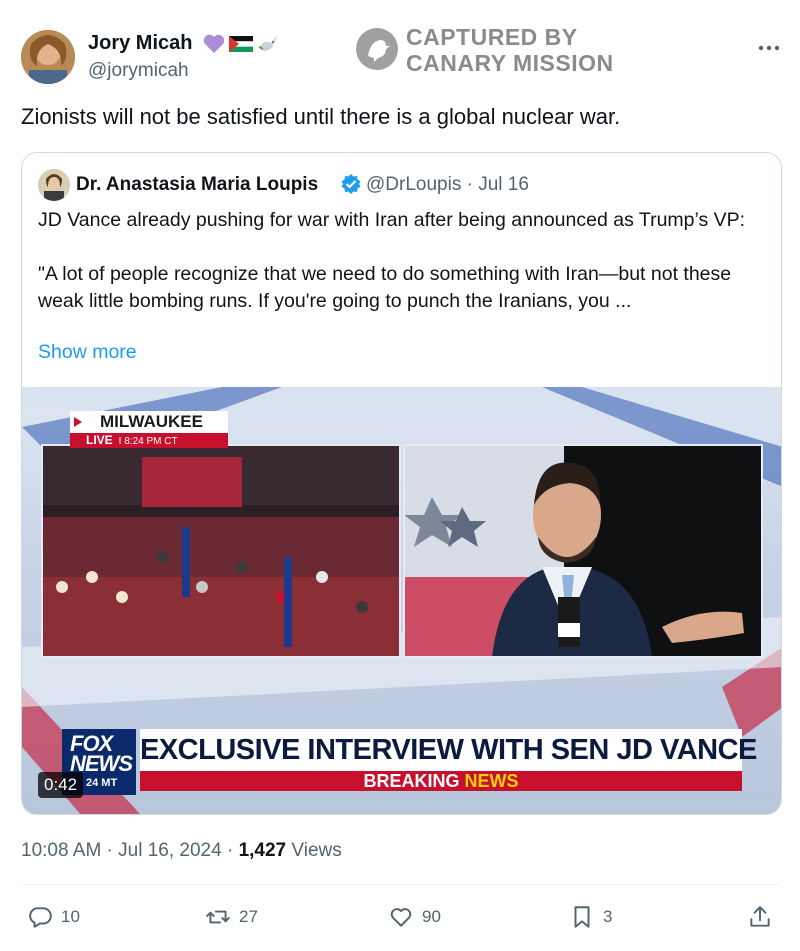  What do you see at coordinates (78, 422) in the screenshot?
I see `location-arrow-icon` at bounding box center [78, 422].